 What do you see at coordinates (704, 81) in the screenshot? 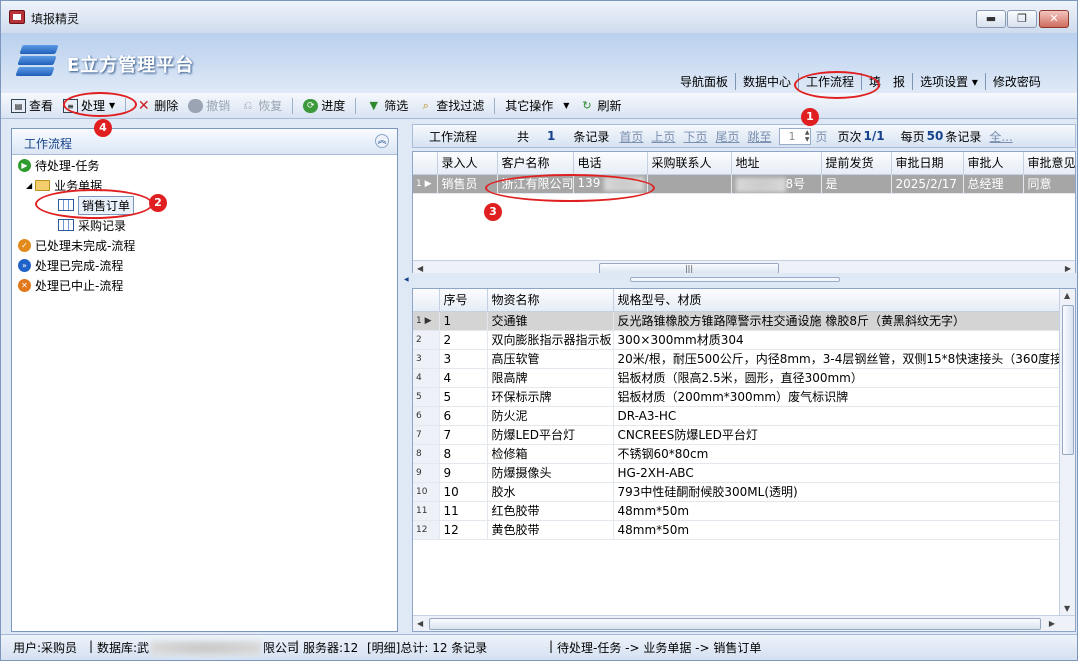
I see `nav-dashboard: 导航面板` at bounding box center [704, 81].